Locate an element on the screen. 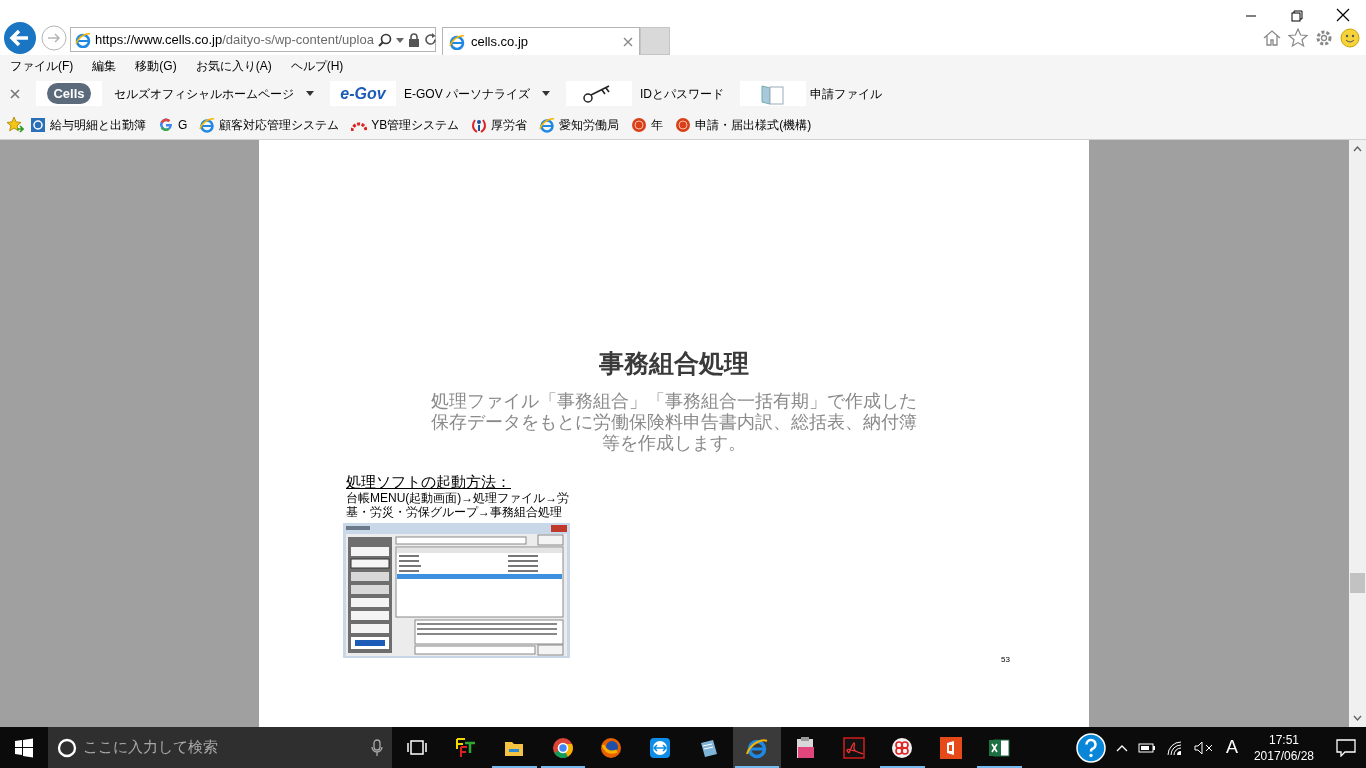 This screenshot has width=1366, height=768. add-favorites-icon is located at coordinates (15, 124).